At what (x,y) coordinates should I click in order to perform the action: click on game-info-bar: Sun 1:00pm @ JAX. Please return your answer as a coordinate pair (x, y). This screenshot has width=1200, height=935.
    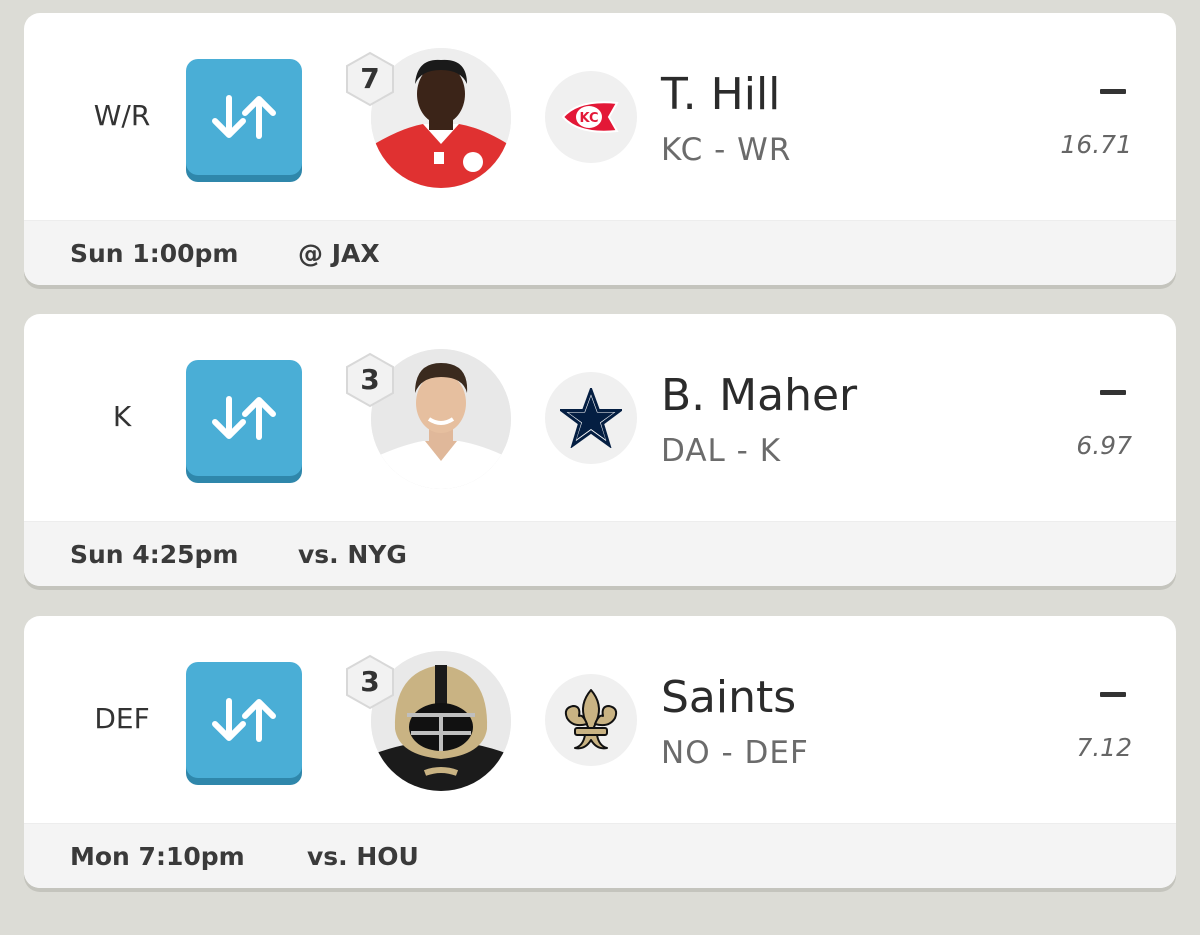
    Looking at the image, I should click on (600, 252).